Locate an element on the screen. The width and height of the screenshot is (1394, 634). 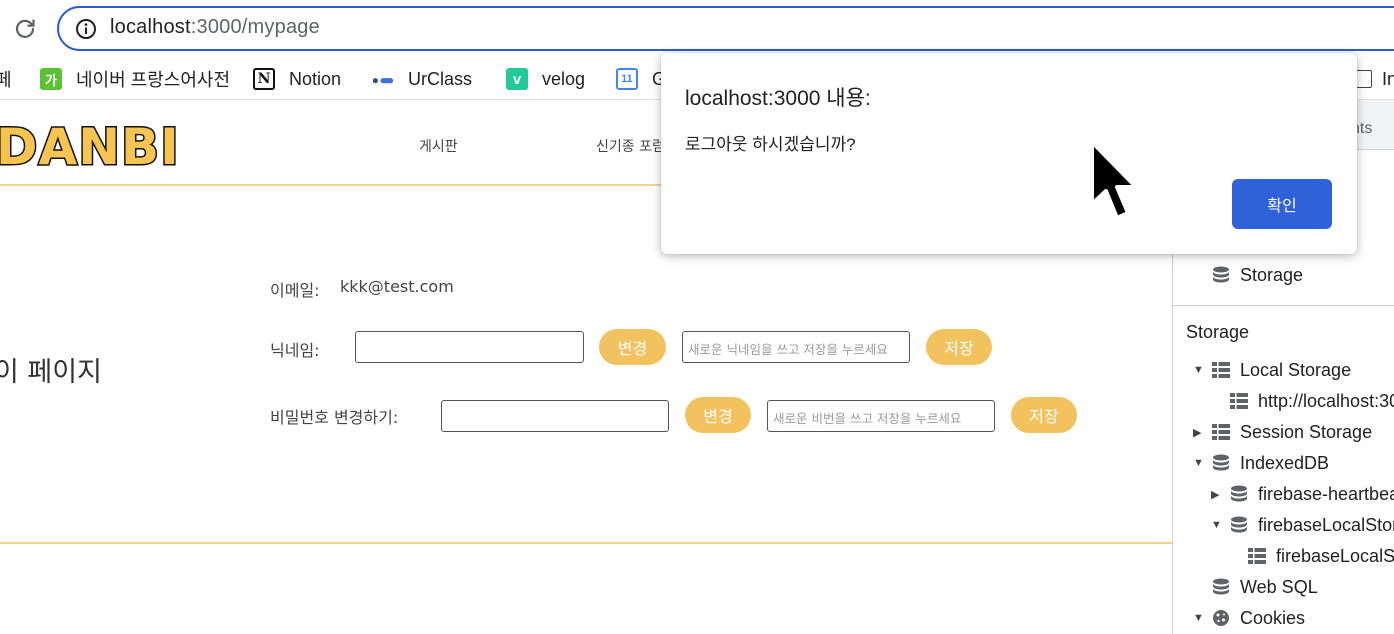
email-label: 이메일: is located at coordinates (295, 290).